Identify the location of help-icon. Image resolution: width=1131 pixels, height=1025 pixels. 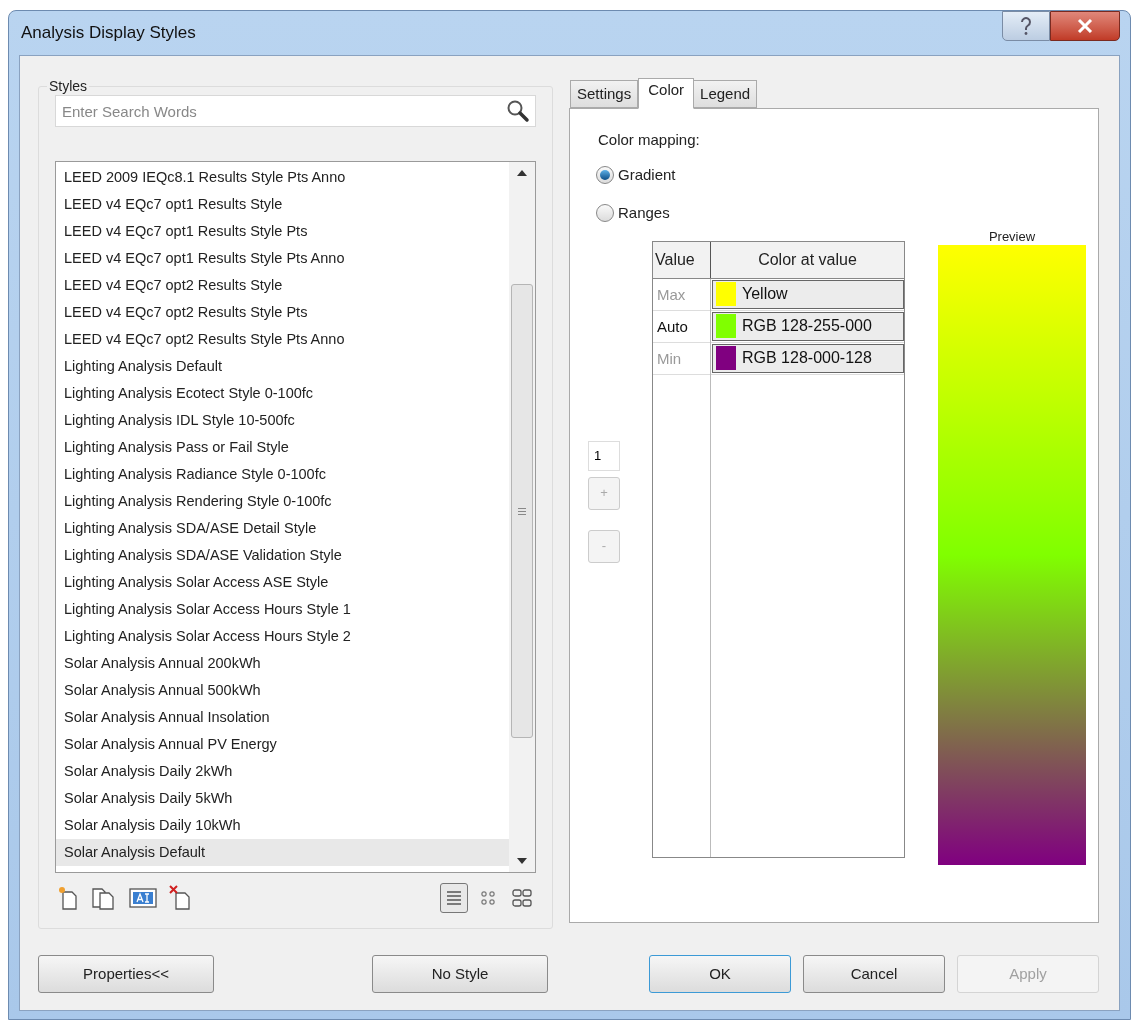
(1026, 26).